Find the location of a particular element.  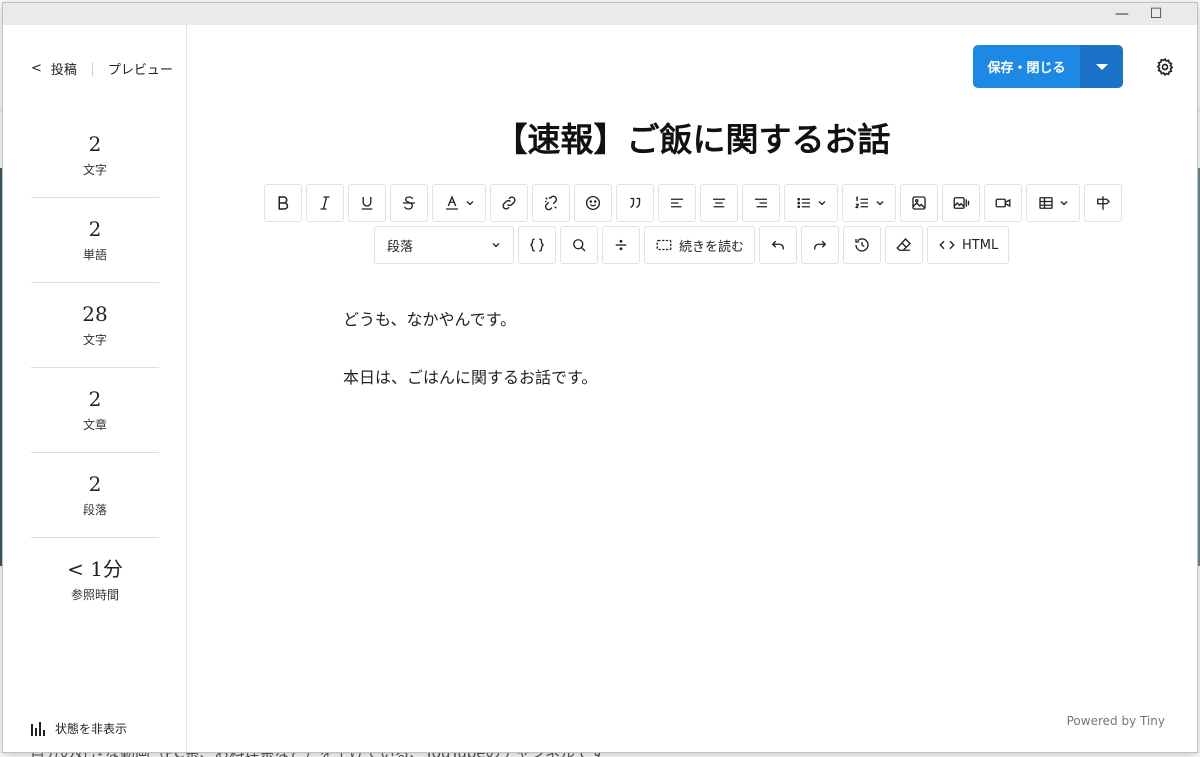

text-color-button is located at coordinates (459, 203).